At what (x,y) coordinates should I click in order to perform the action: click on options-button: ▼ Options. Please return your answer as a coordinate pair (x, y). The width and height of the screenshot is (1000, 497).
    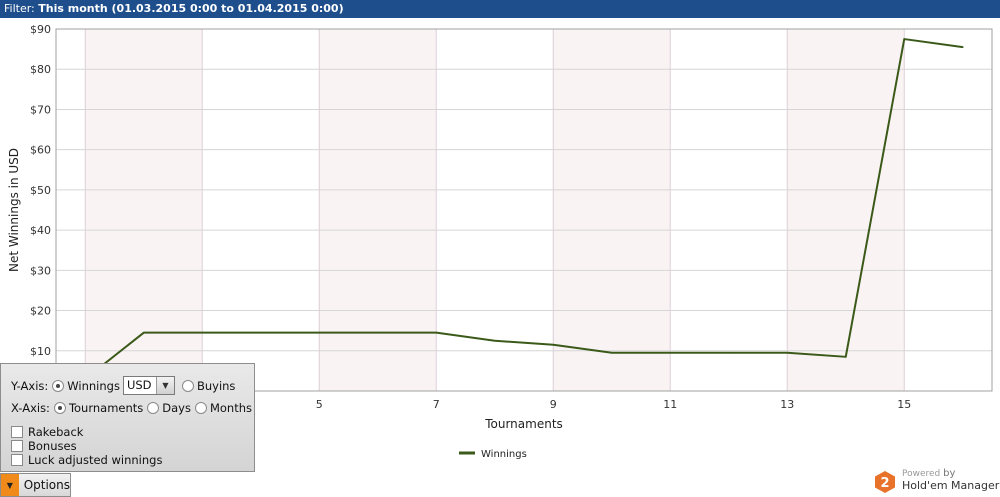
    Looking at the image, I should click on (35, 485).